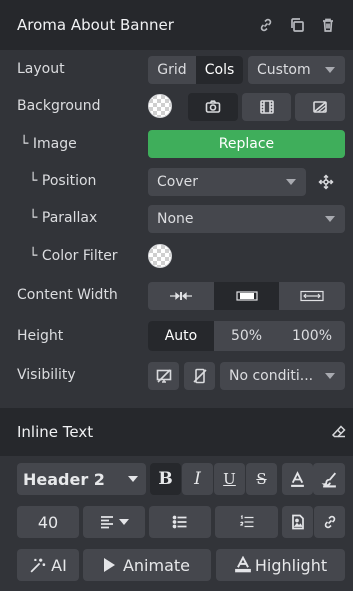 The width and height of the screenshot is (353, 591). What do you see at coordinates (46, 375) in the screenshot?
I see `visibility-label: Visibility` at bounding box center [46, 375].